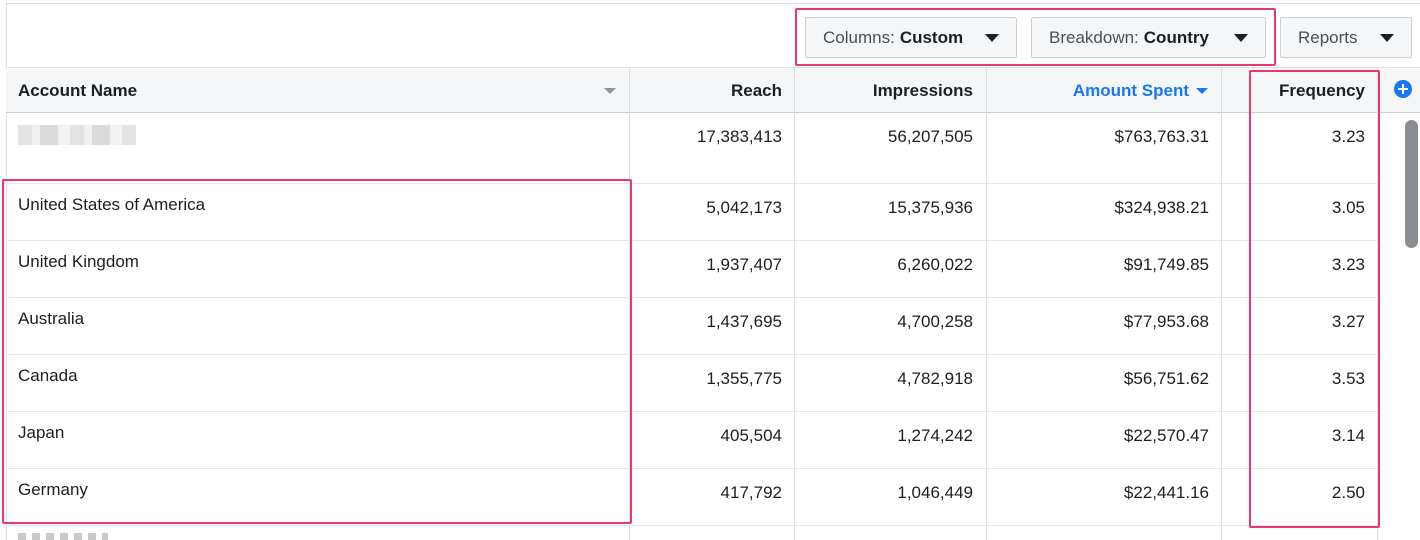 The height and width of the screenshot is (540, 1420). Describe the element at coordinates (77, 135) in the screenshot. I see `account-name-redacted` at that location.